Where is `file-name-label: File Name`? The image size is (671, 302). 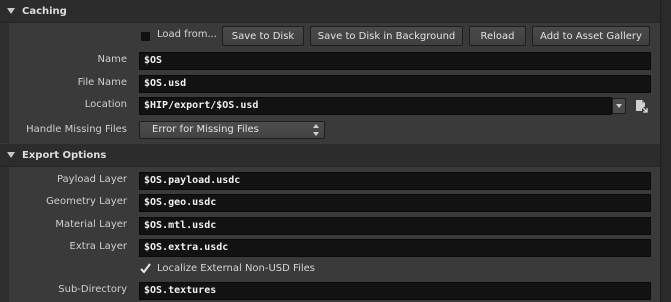
file-name-label: File Name is located at coordinates (102, 82).